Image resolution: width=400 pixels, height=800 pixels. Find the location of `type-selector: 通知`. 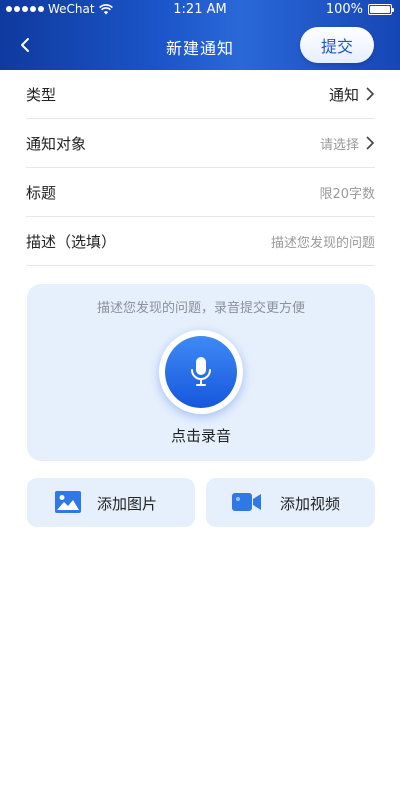

type-selector: 通知 is located at coordinates (352, 94).